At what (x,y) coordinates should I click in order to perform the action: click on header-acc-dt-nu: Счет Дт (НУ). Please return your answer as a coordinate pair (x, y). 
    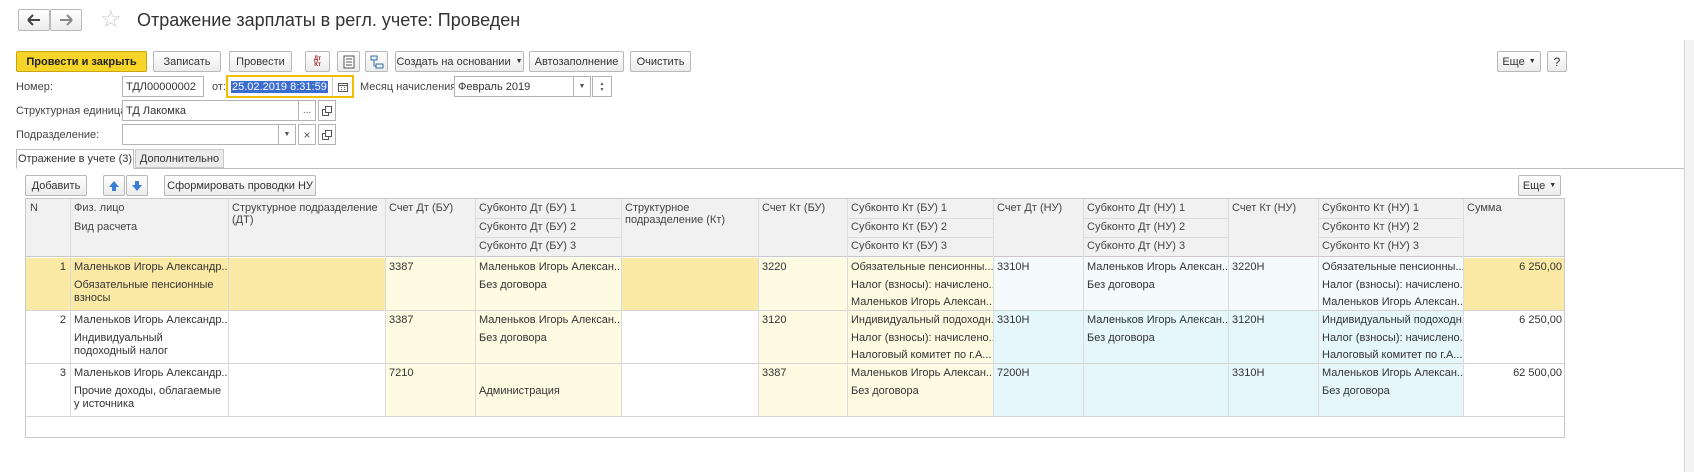
    Looking at the image, I should click on (1038, 209).